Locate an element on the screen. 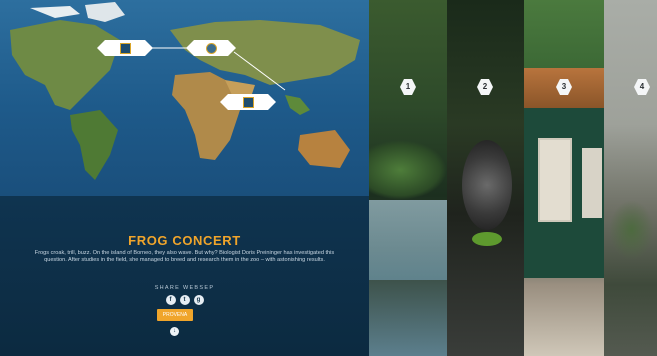 The height and width of the screenshot is (356, 657). story-panel-2: 2 is located at coordinates (485, 178).